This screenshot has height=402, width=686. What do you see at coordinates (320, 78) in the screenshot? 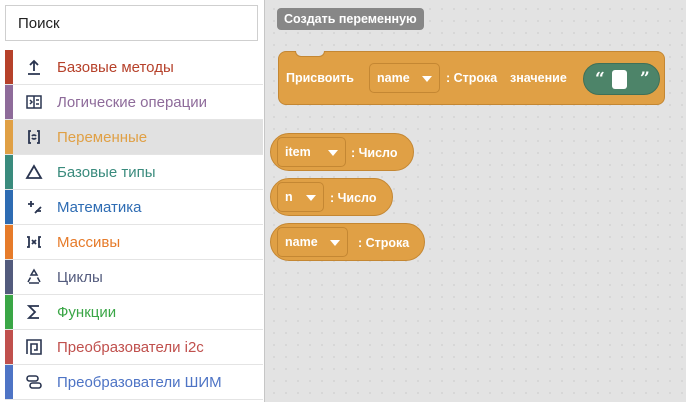
I see `assign-label: Присвоить` at bounding box center [320, 78].